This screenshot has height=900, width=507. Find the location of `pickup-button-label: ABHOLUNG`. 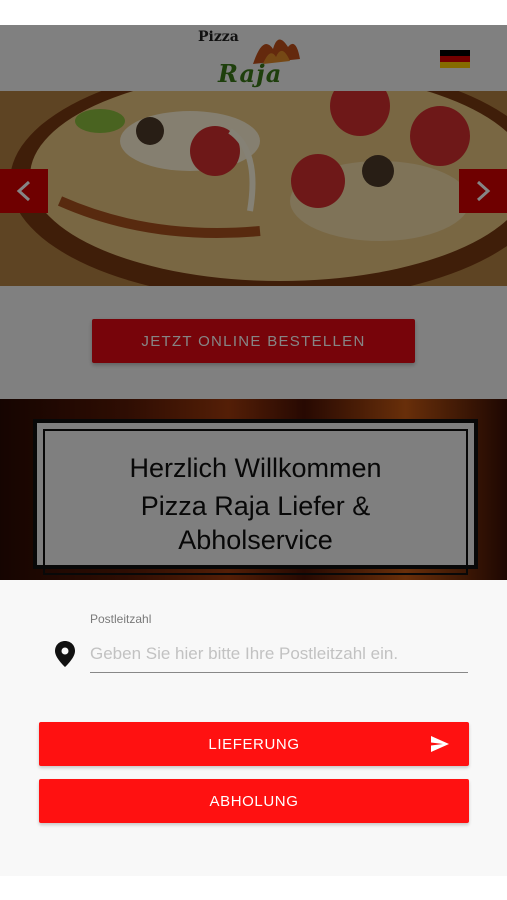

pickup-button-label: ABHOLUNG is located at coordinates (254, 801).